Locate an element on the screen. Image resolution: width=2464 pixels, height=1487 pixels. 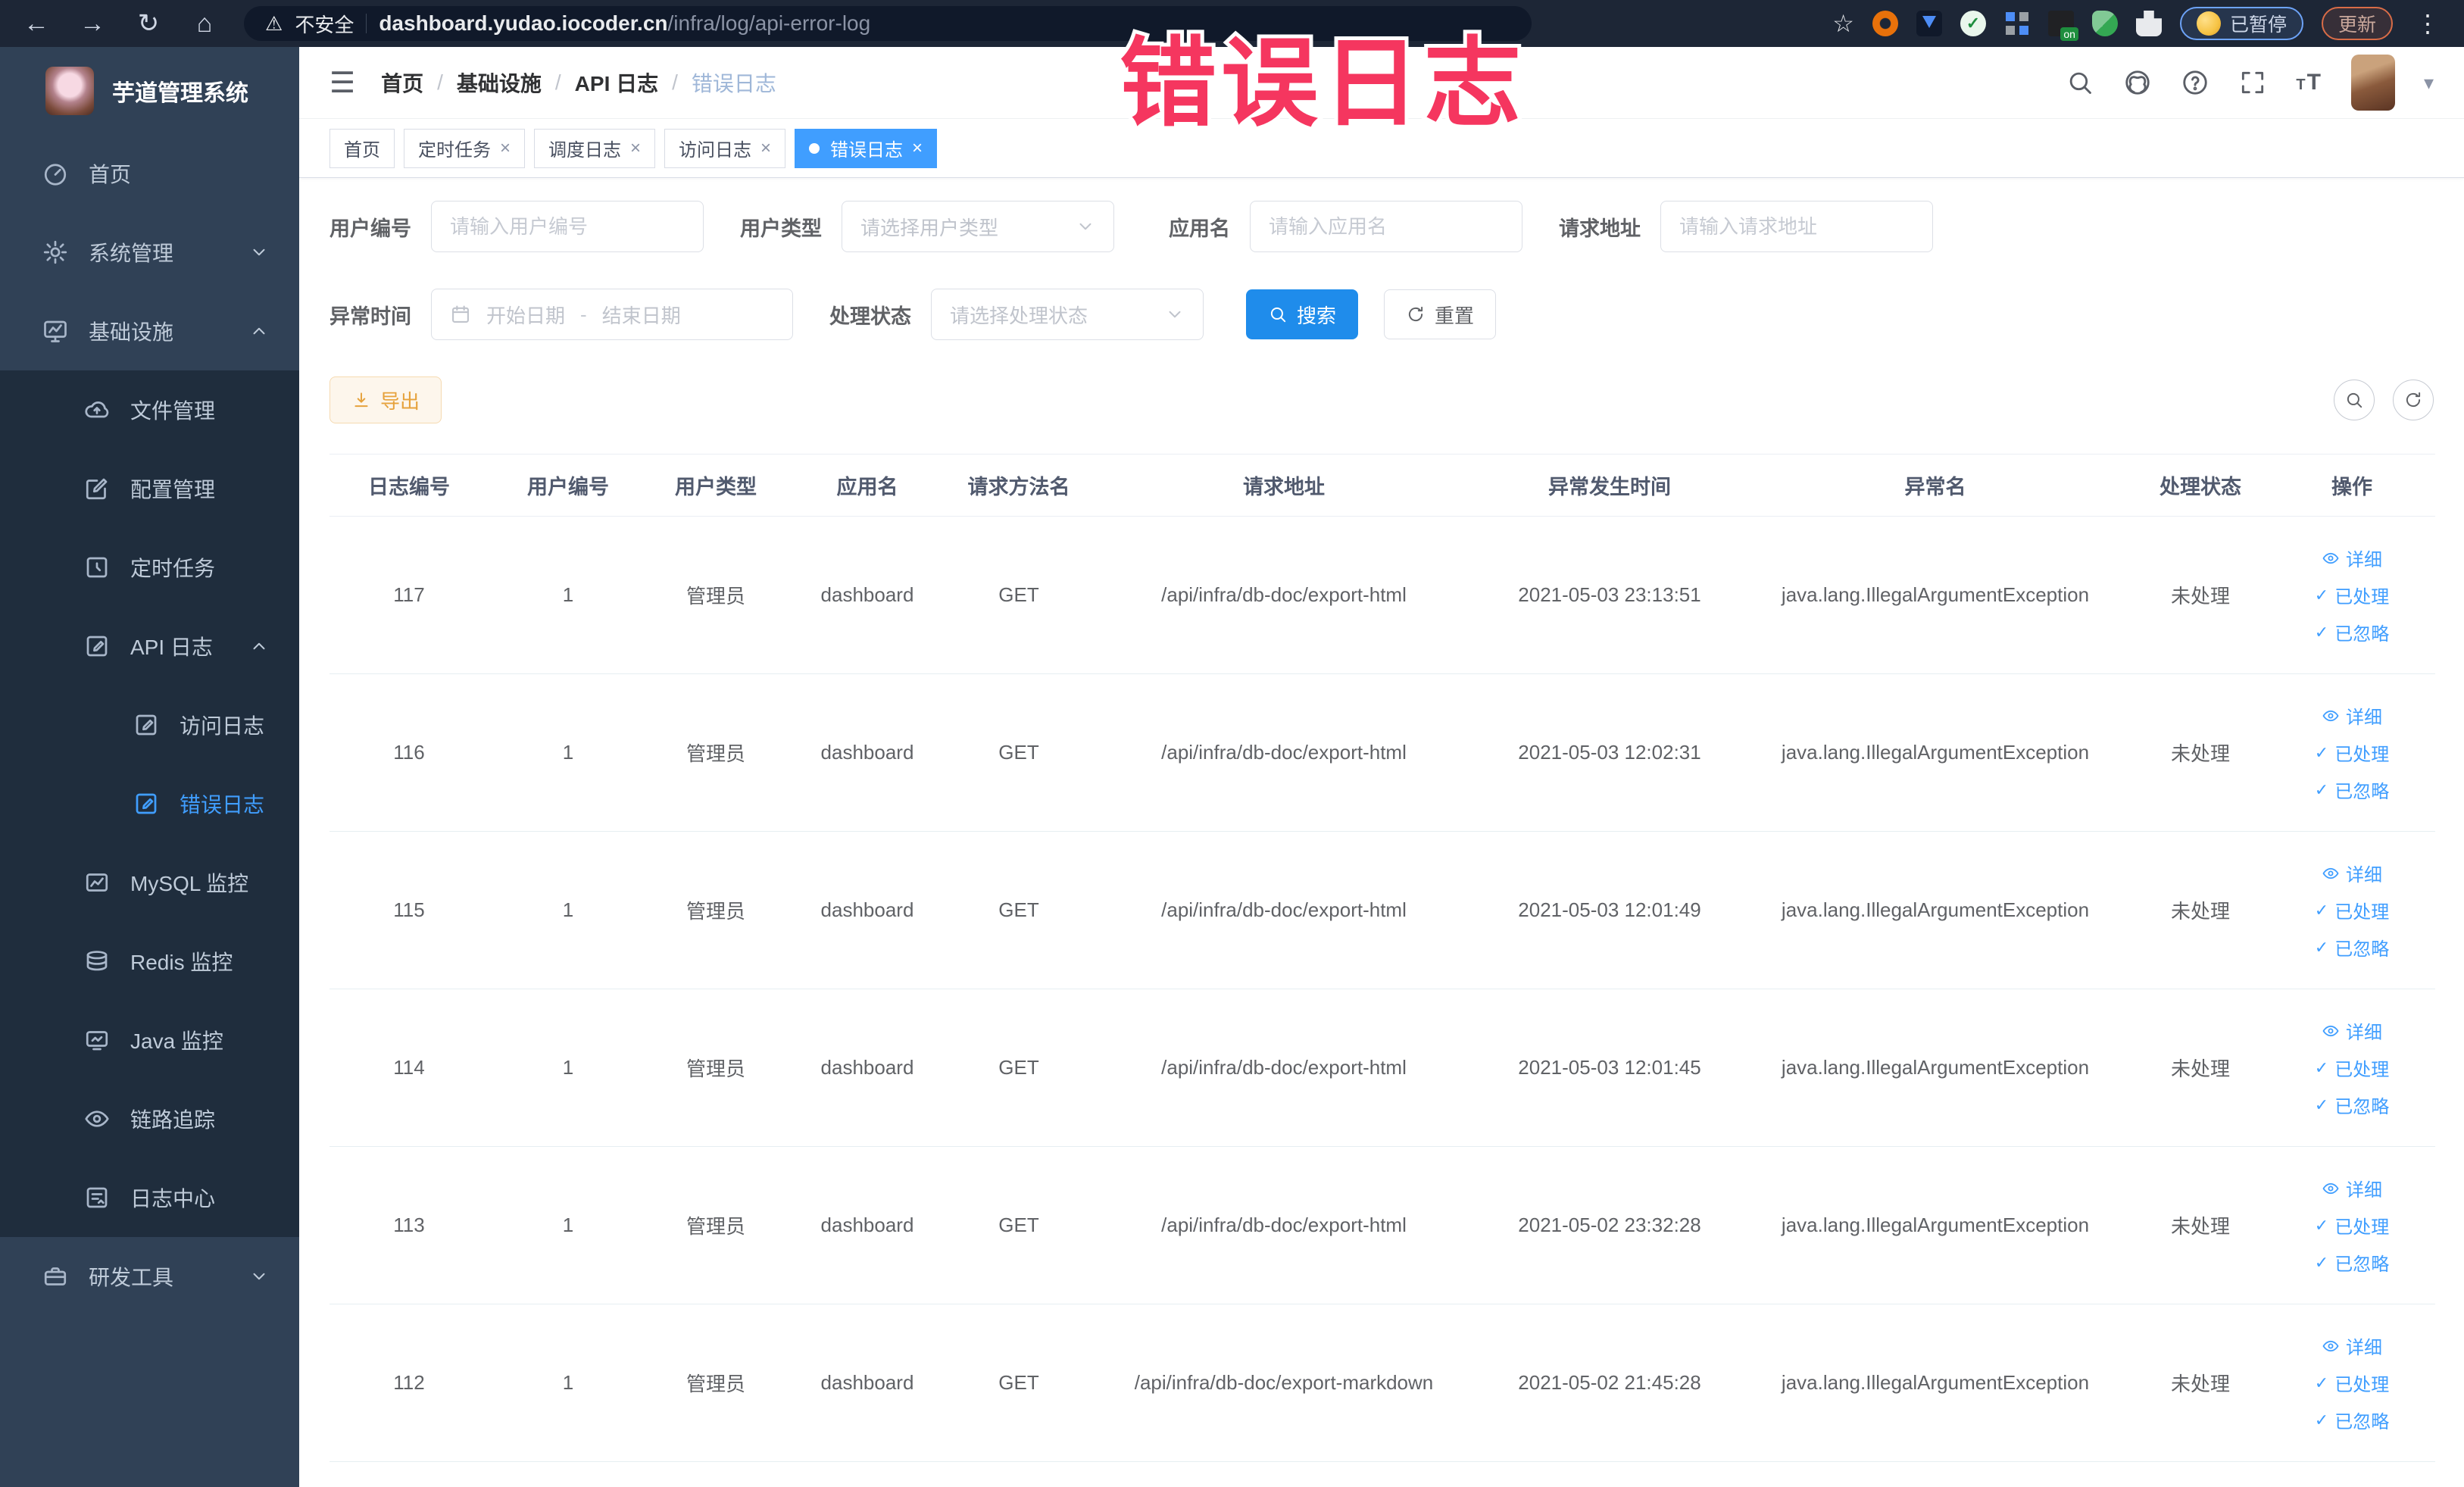
sidebar-item-dev-tools: 研发工具 is located at coordinates (149, 1276).